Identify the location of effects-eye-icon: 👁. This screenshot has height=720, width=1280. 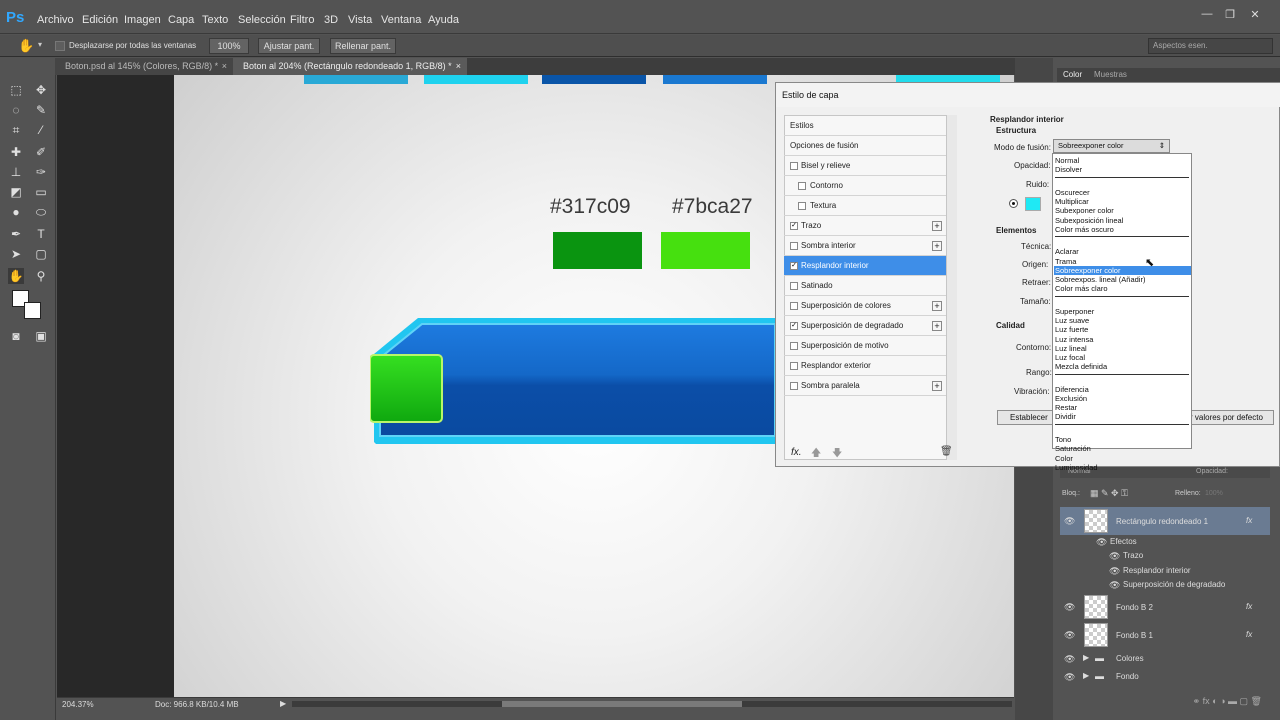
(1101, 542).